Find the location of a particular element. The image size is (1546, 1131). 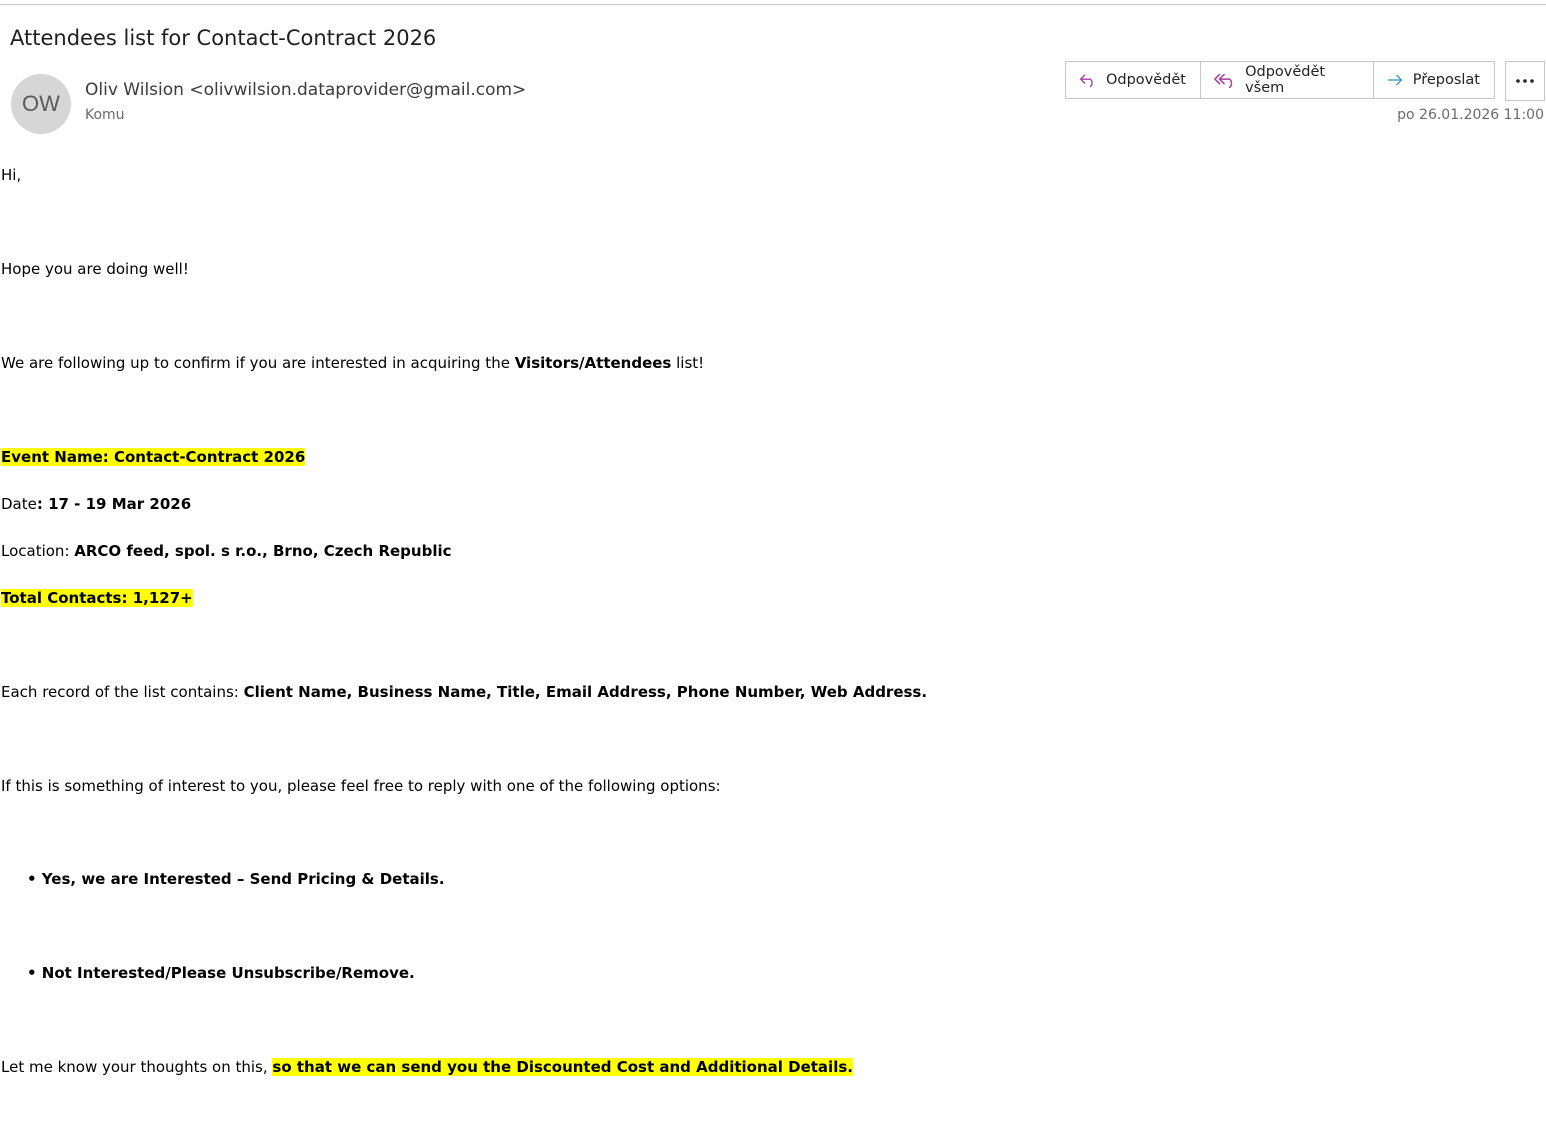

window-top-border is located at coordinates (773, 2).